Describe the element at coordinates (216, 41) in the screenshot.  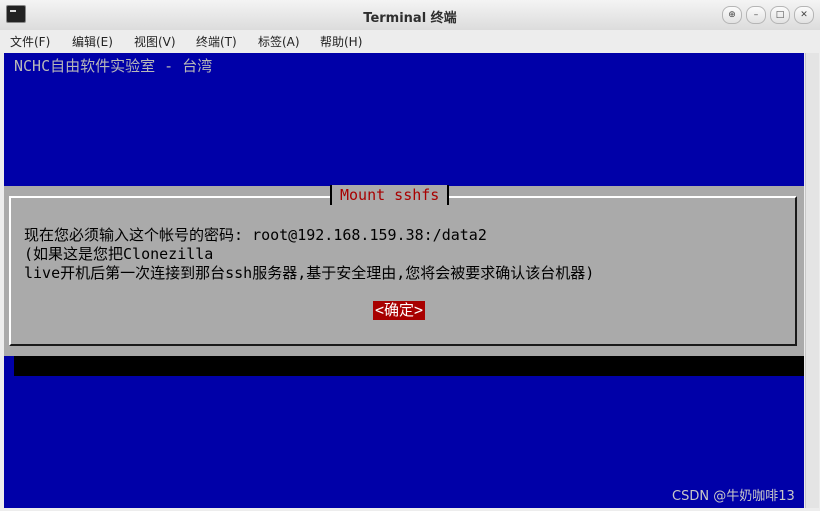
I see `menu-terminal: 终端(T)` at that location.